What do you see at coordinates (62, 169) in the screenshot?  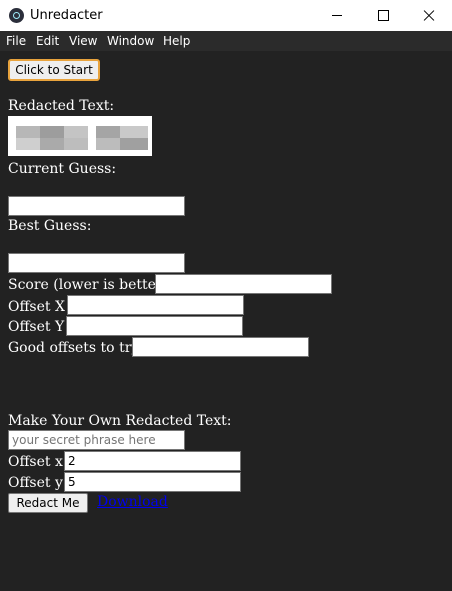 I see `current-guess-label: Current Guess:` at bounding box center [62, 169].